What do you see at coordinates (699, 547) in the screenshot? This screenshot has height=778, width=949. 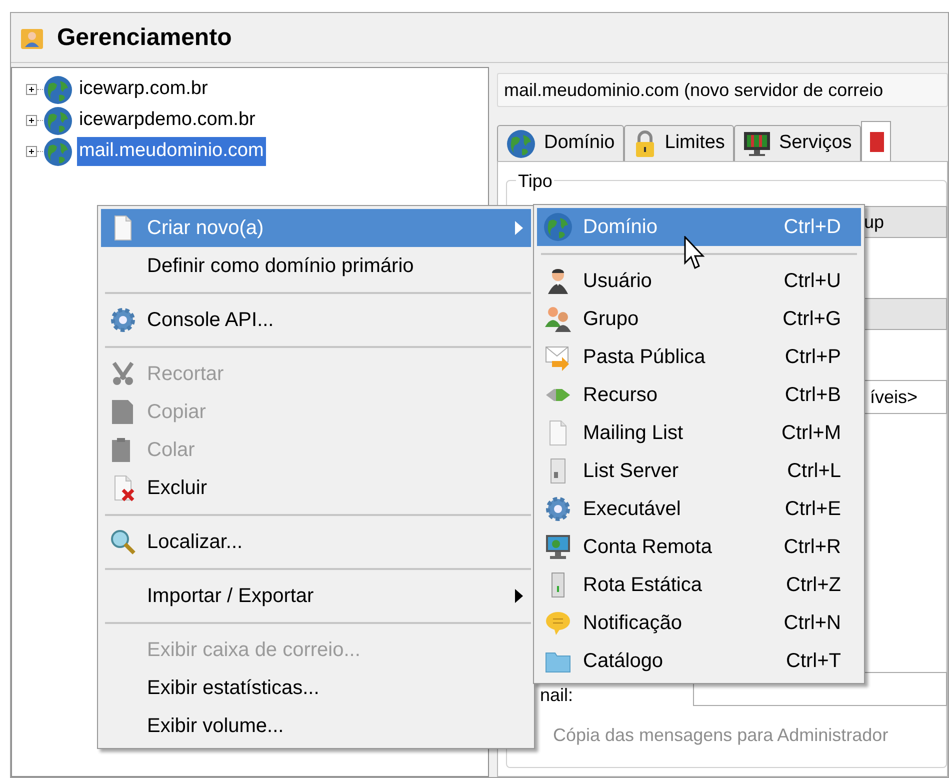 I see `menu-item: Conta Remota Ctrl+R` at bounding box center [699, 547].